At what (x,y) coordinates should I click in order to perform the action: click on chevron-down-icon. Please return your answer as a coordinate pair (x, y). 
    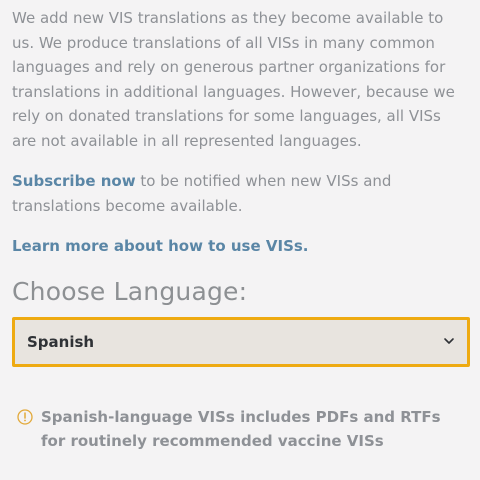
    Looking at the image, I should click on (449, 340).